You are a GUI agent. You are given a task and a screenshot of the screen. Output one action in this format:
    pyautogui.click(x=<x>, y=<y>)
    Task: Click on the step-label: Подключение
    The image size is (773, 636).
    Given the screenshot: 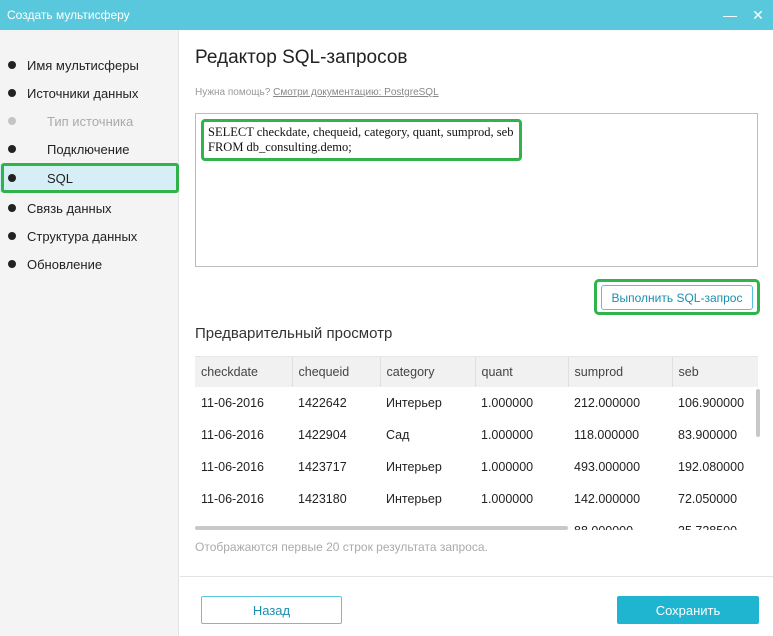 What is the action you would take?
    pyautogui.click(x=88, y=149)
    